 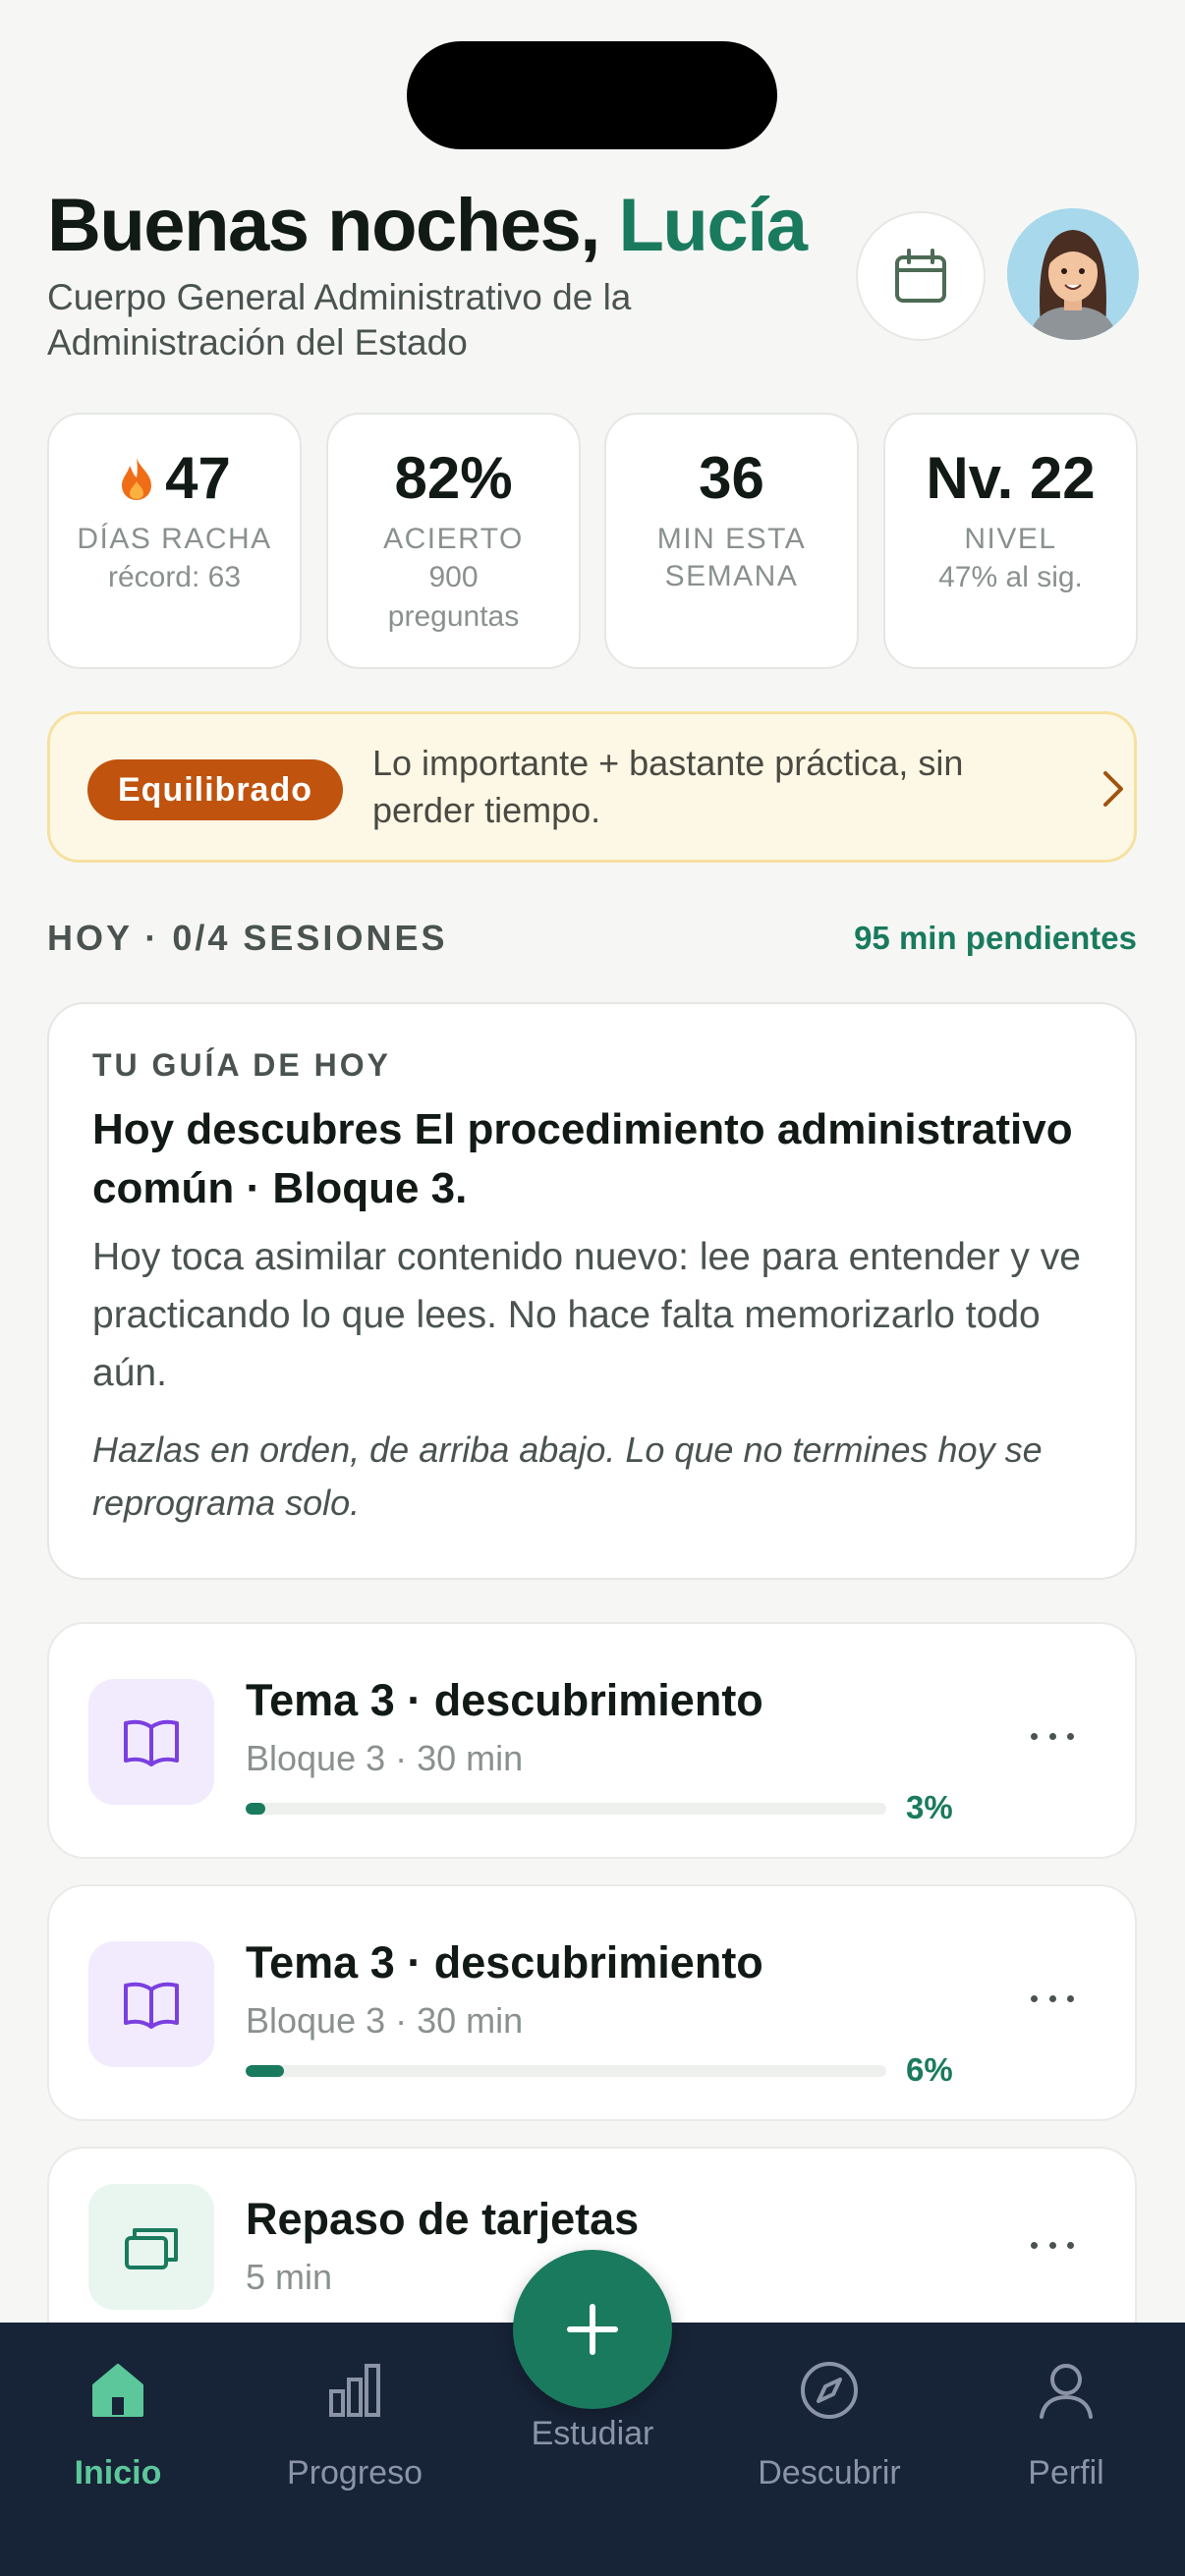 I want to click on session-meta: 5 min, so click(x=289, y=2277).